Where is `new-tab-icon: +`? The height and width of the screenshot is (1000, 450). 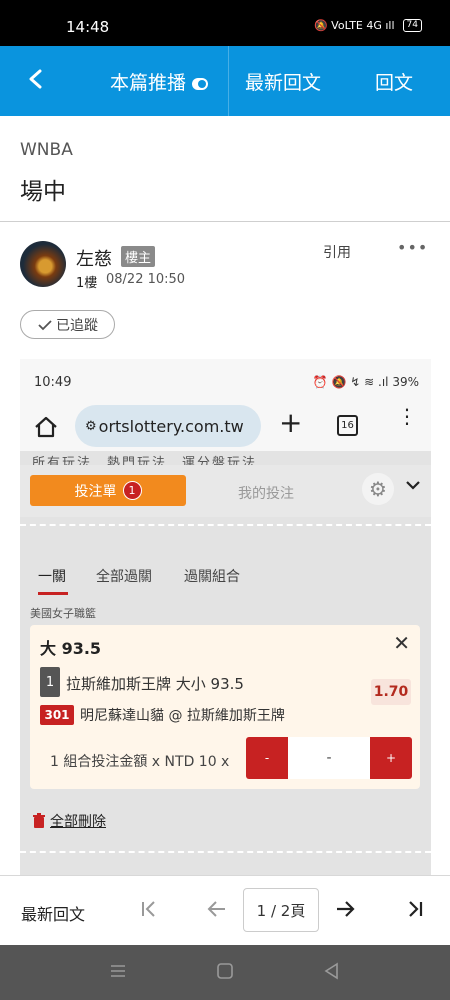 new-tab-icon: + is located at coordinates (291, 422).